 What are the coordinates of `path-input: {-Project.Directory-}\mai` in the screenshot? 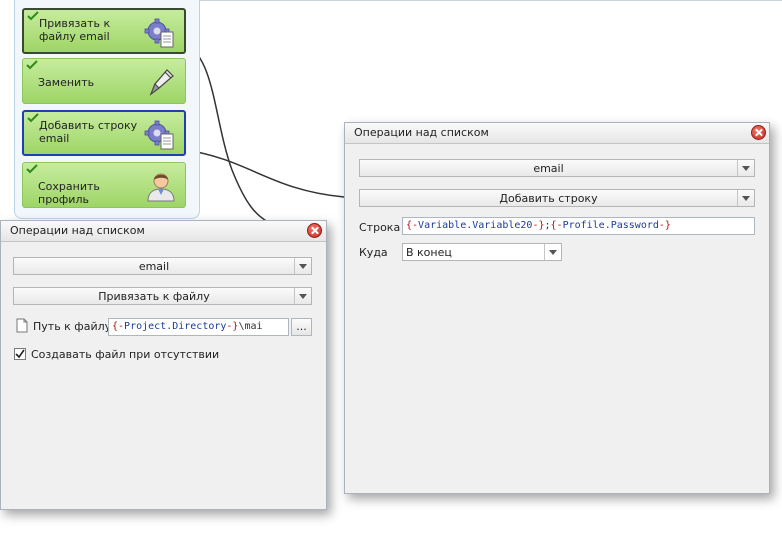 It's located at (198, 327).